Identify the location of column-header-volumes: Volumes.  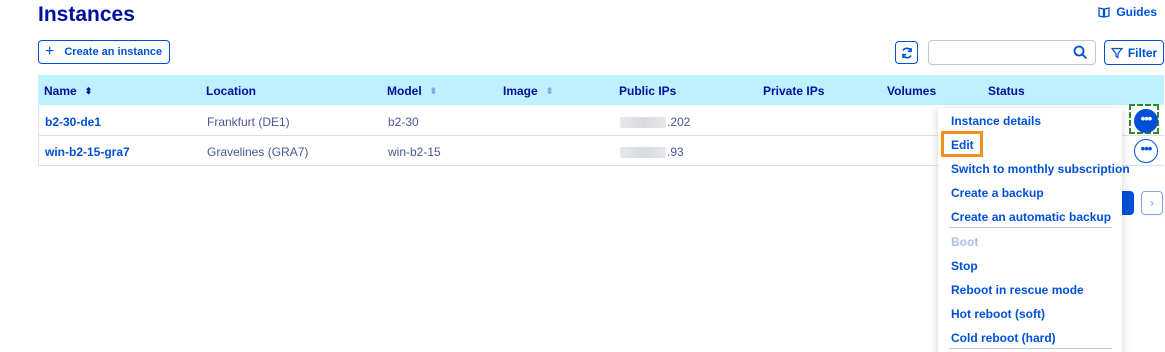
(912, 91).